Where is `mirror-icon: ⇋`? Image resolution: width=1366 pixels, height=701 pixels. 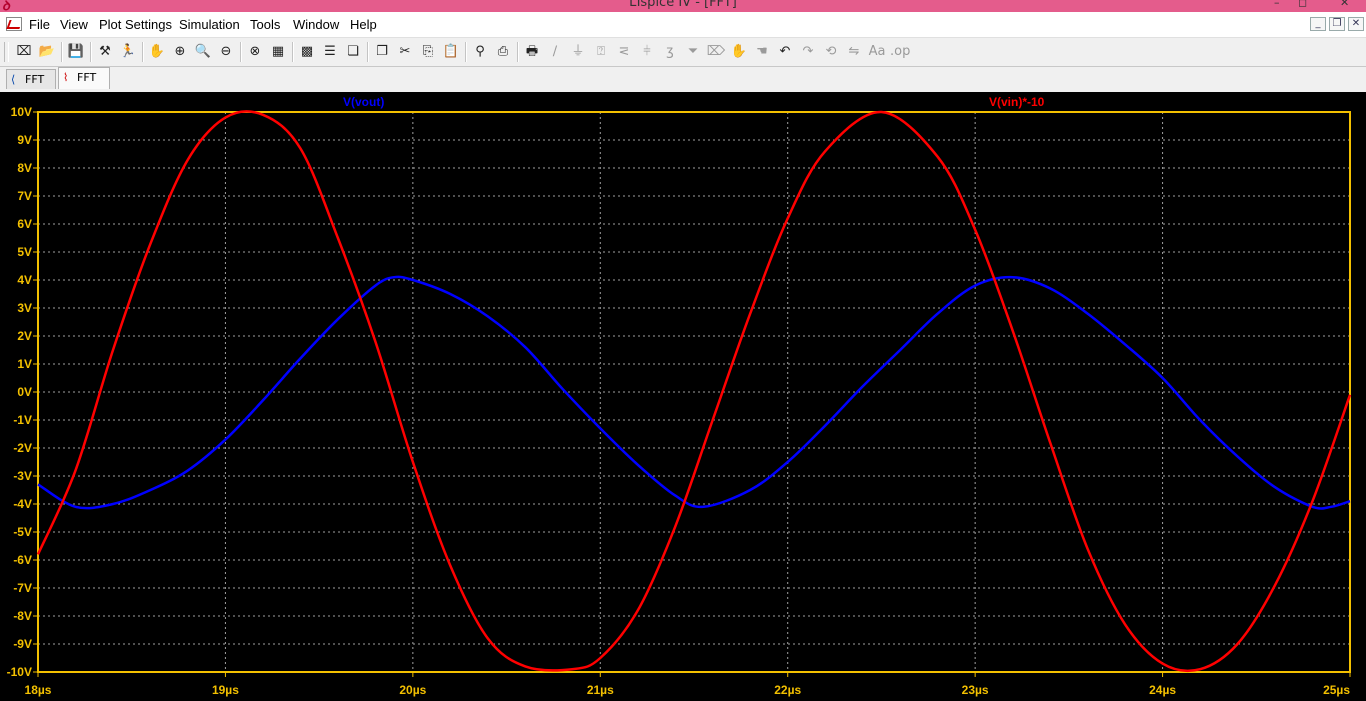 mirror-icon: ⇋ is located at coordinates (854, 52).